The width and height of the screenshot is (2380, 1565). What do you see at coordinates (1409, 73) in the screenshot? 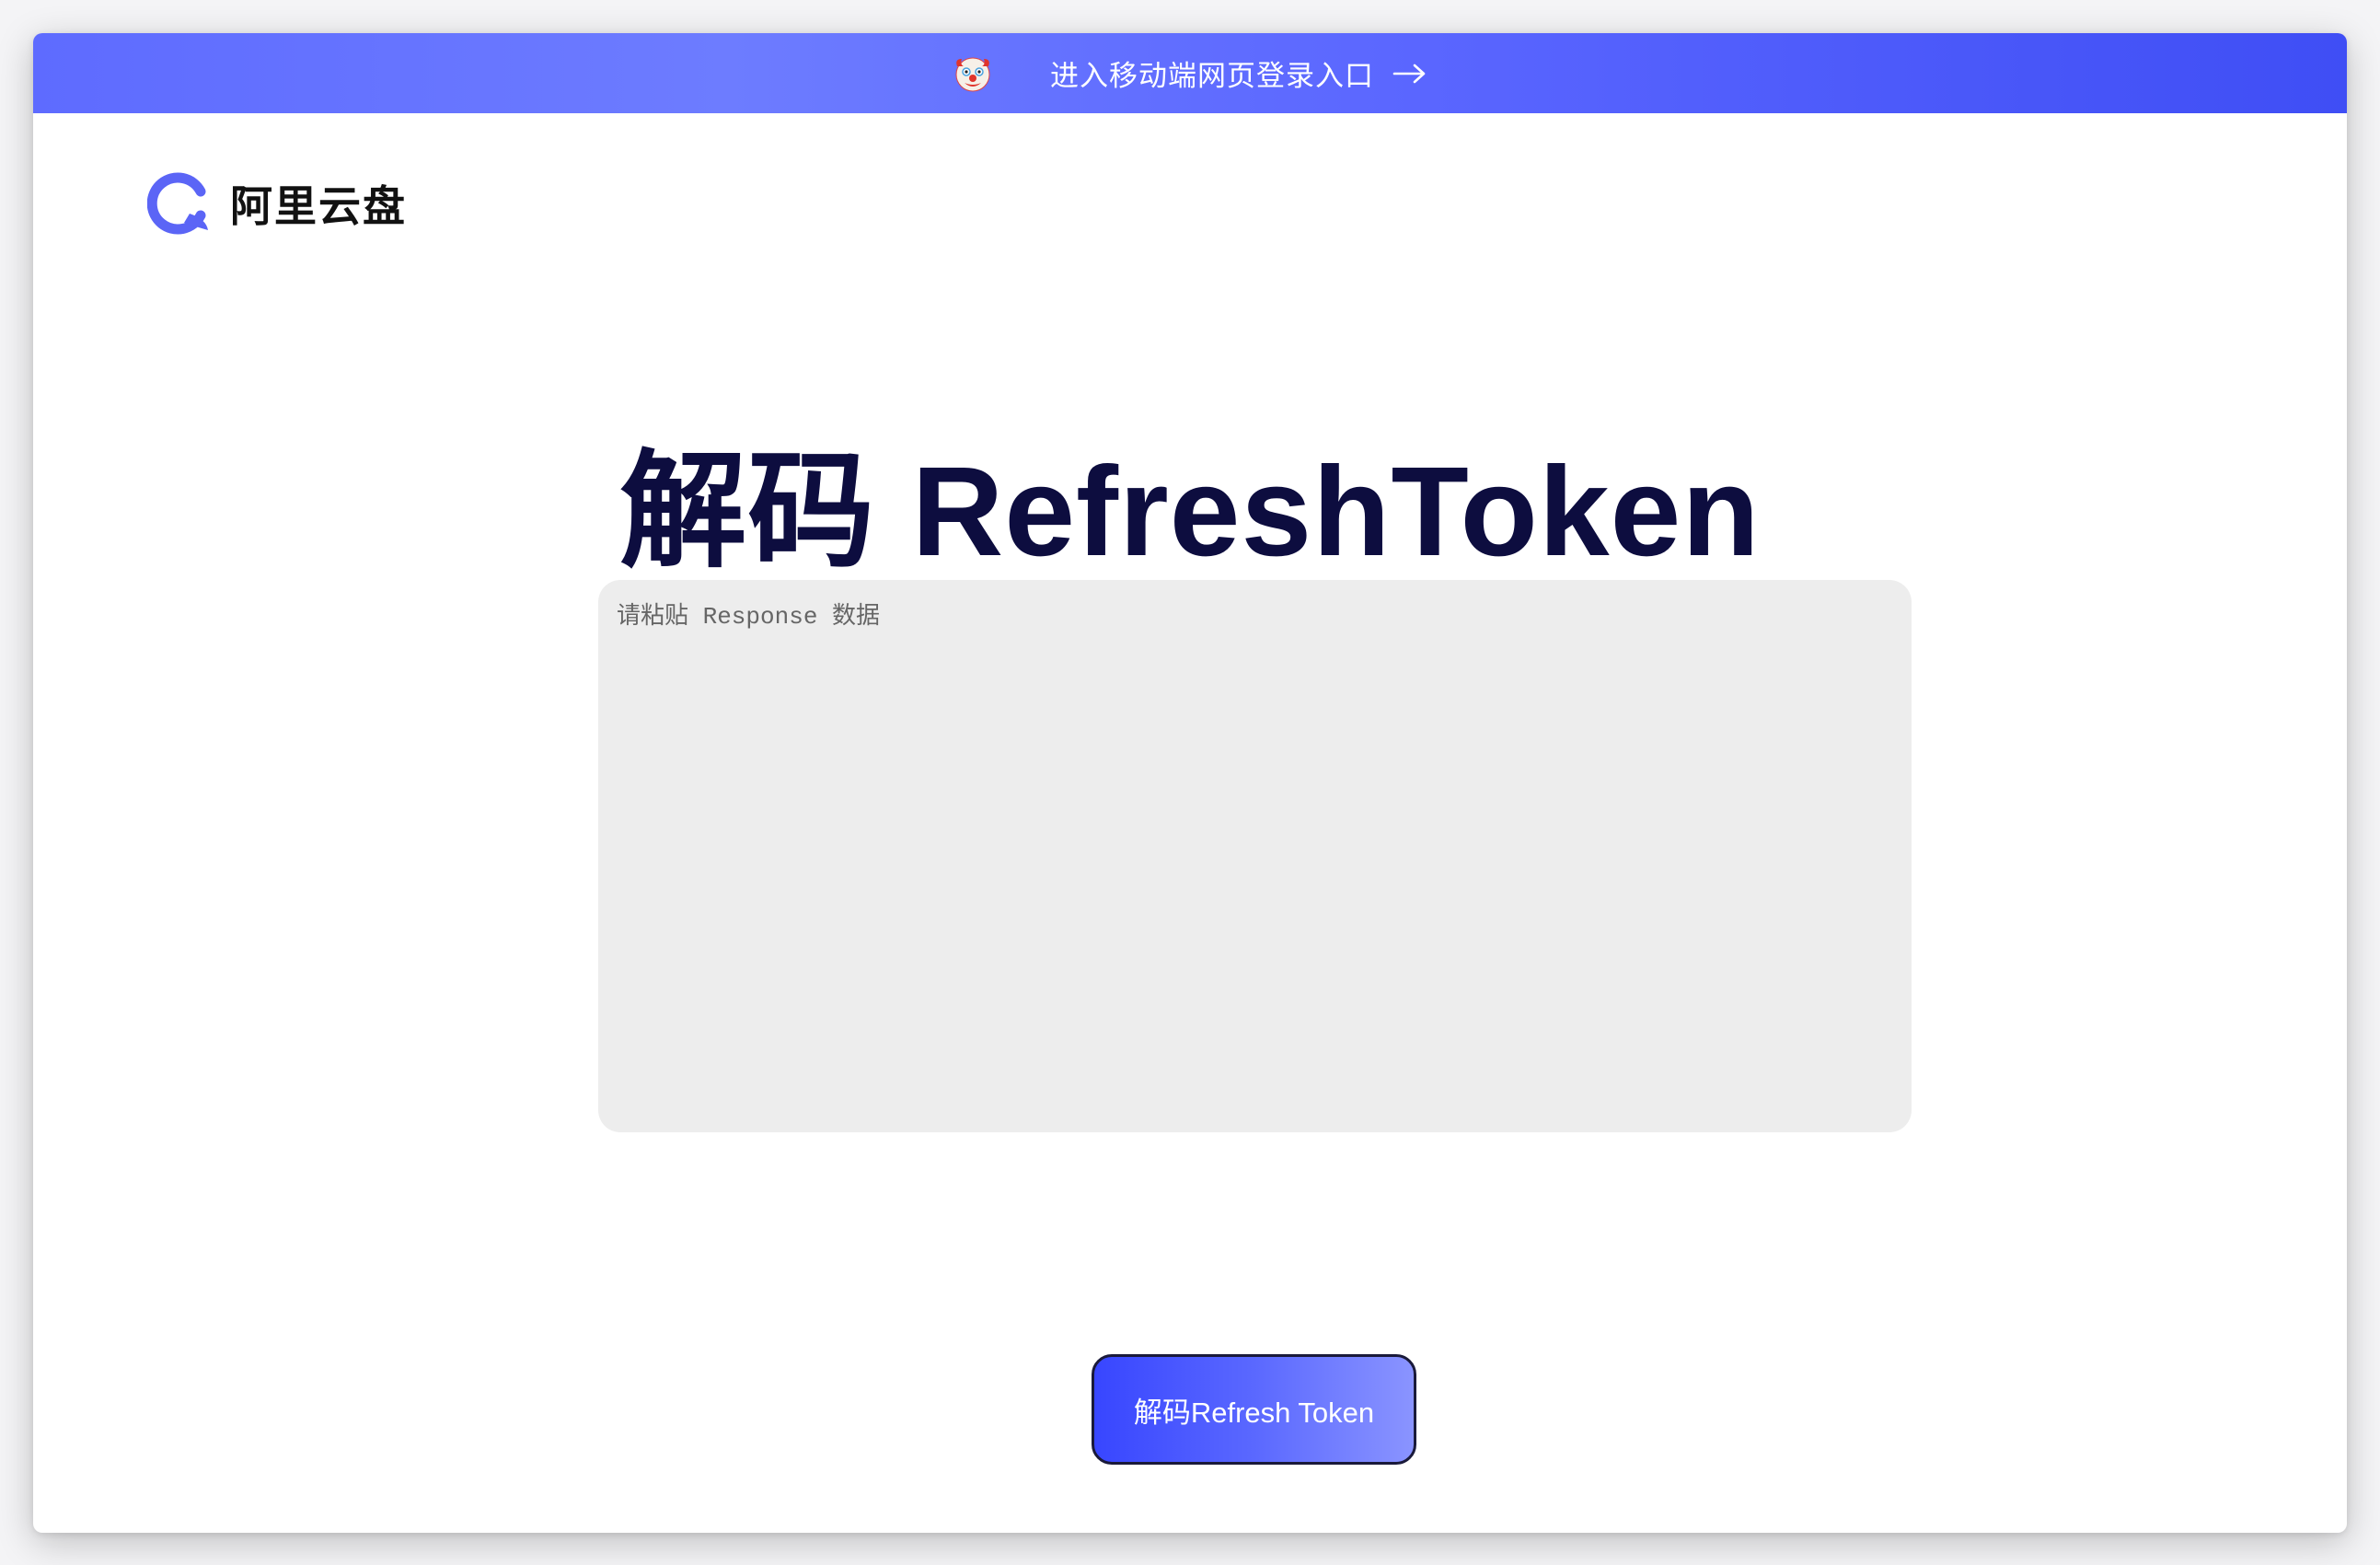
I see `arrow-right-icon` at bounding box center [1409, 73].